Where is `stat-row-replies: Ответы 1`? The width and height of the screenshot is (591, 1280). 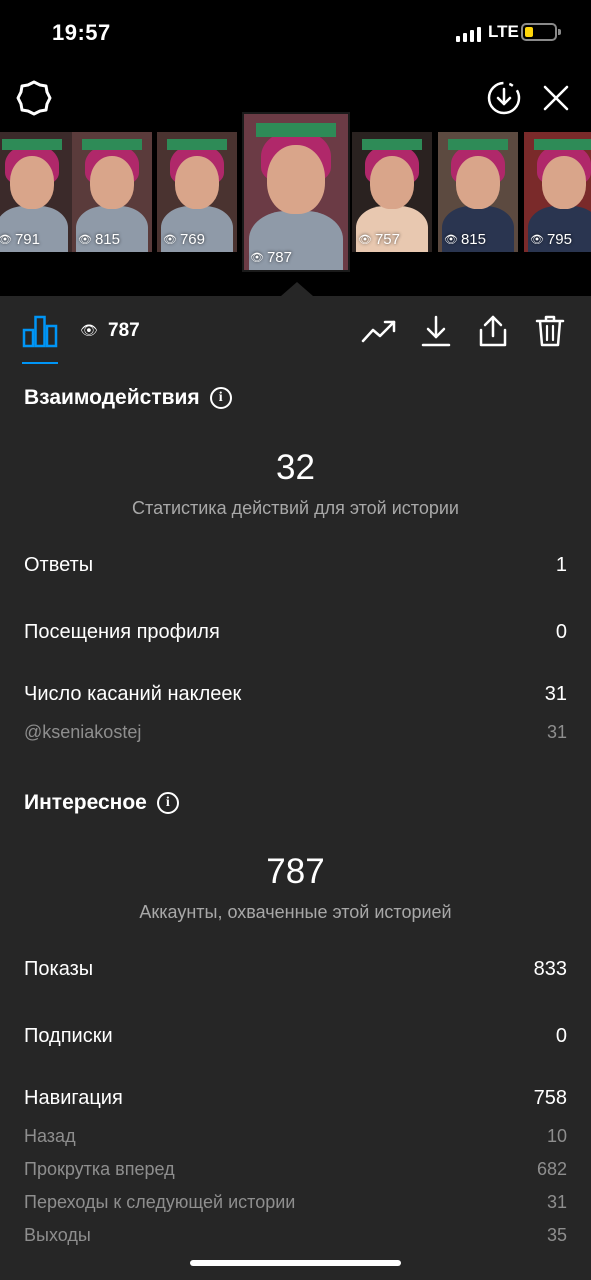 stat-row-replies: Ответы 1 is located at coordinates (295, 565).